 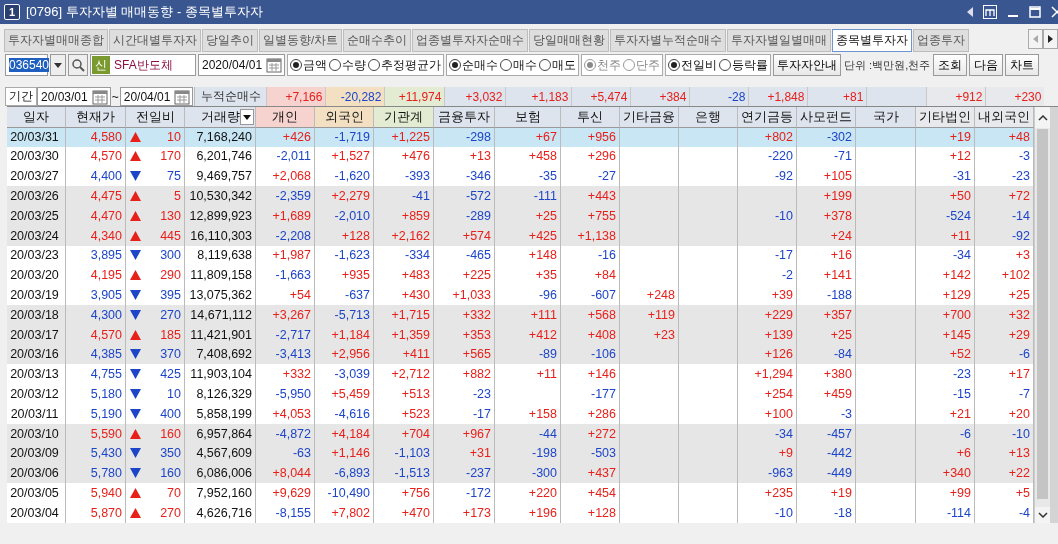 What do you see at coordinates (807, 65) in the screenshot?
I see `investor-guide-button: 투자자안내` at bounding box center [807, 65].